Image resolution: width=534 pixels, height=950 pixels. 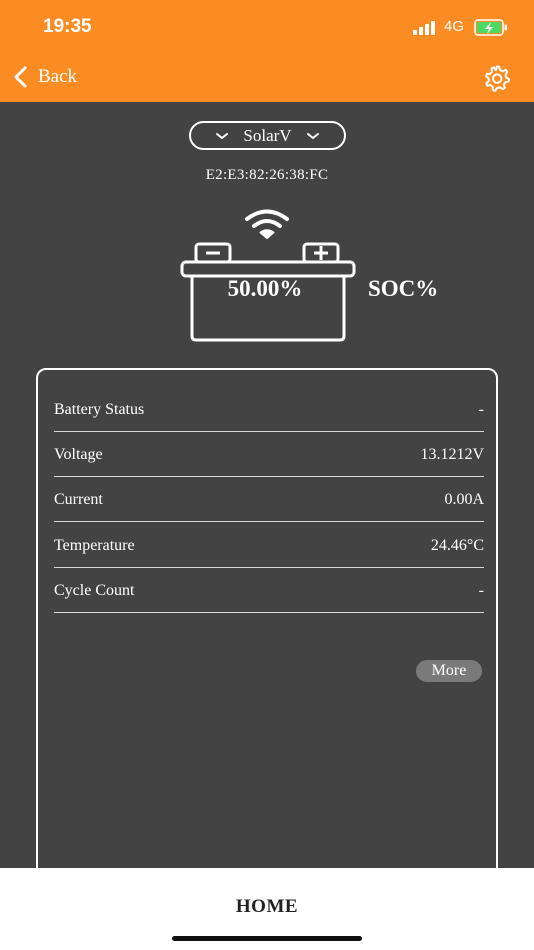 I want to click on detail-label: Battery Status, so click(x=99, y=409).